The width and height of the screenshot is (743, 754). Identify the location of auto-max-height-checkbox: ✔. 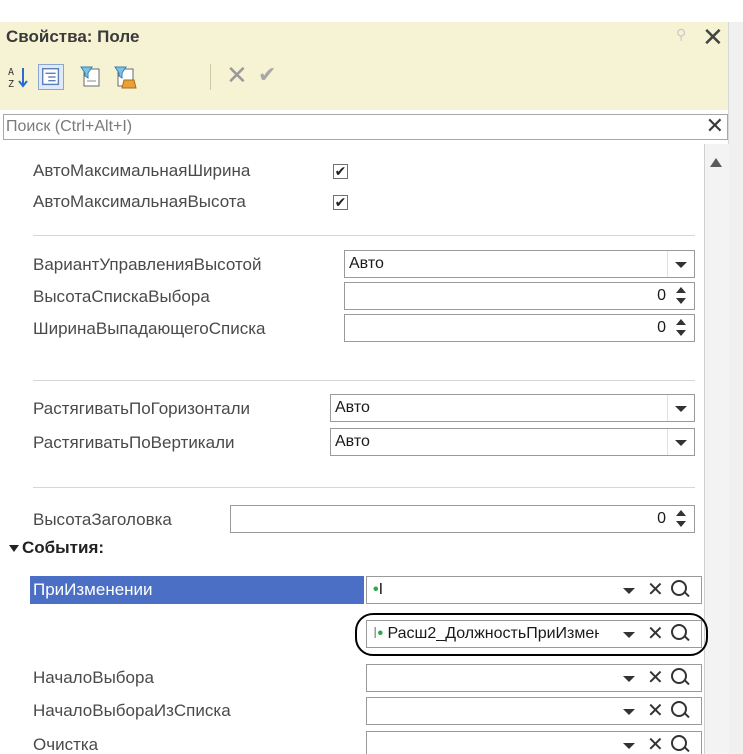
(340, 202).